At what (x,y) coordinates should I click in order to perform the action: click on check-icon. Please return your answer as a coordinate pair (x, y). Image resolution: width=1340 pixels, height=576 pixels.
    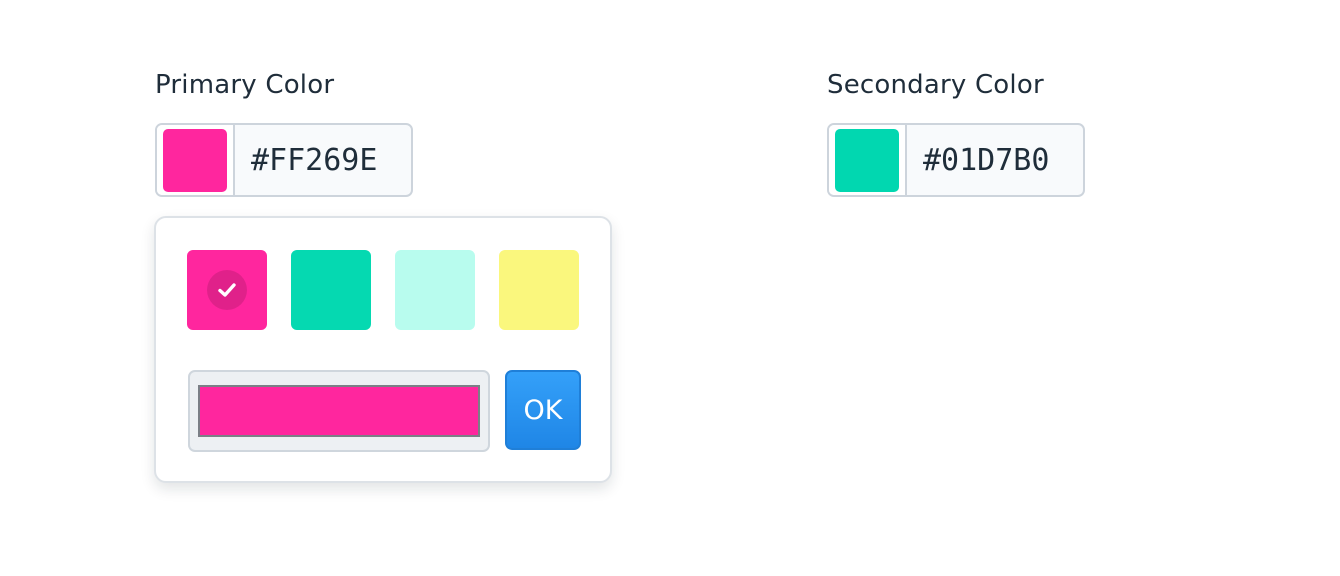
    Looking at the image, I should click on (227, 290).